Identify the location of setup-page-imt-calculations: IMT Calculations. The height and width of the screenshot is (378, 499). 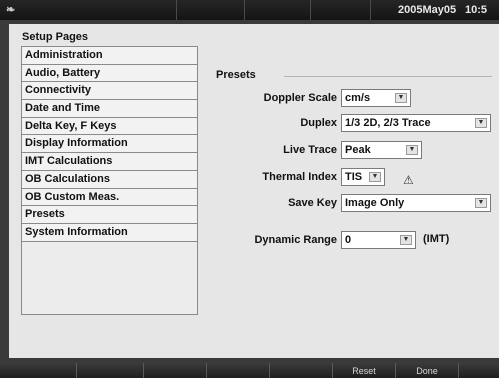
(109, 162).